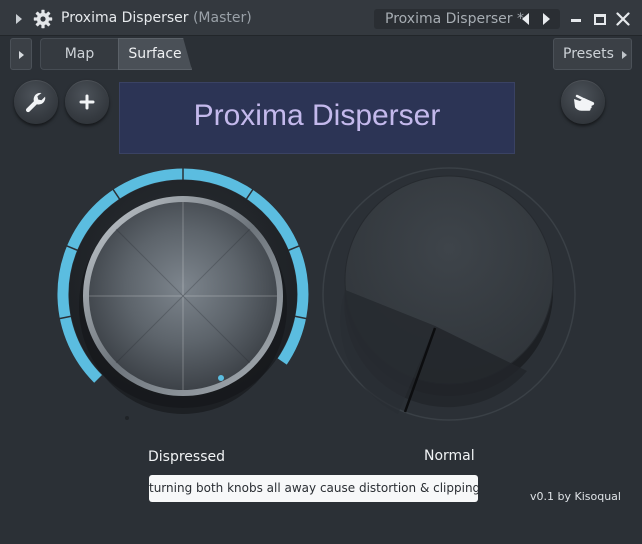  I want to click on expand-arrow-icon, so click(21, 55).